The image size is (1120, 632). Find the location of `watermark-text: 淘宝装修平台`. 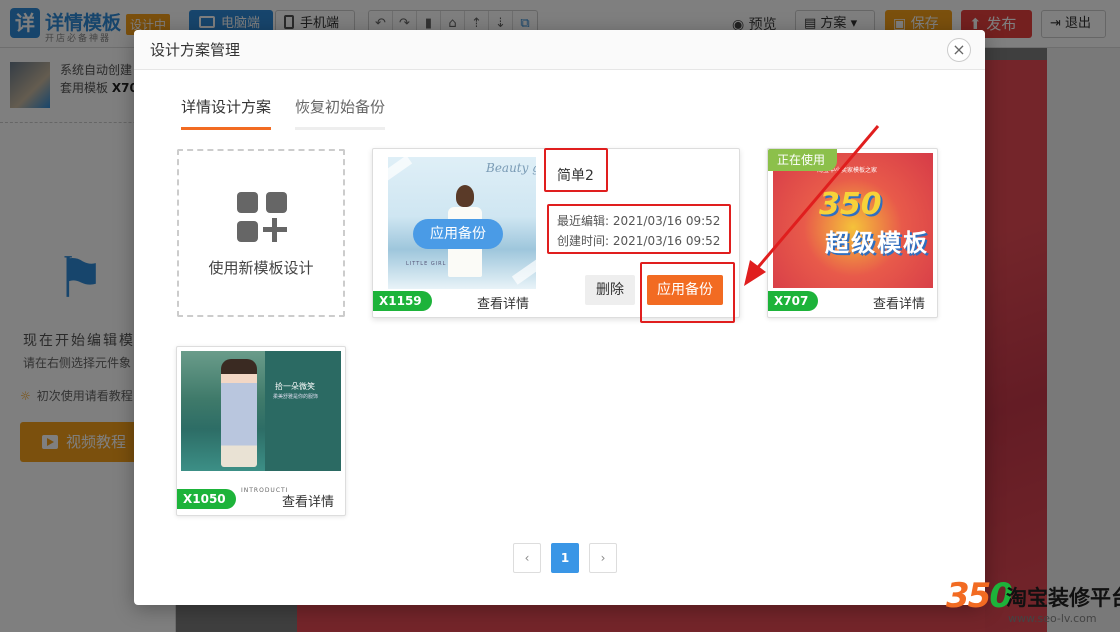

watermark-text: 淘宝装修平台 is located at coordinates (1063, 598).